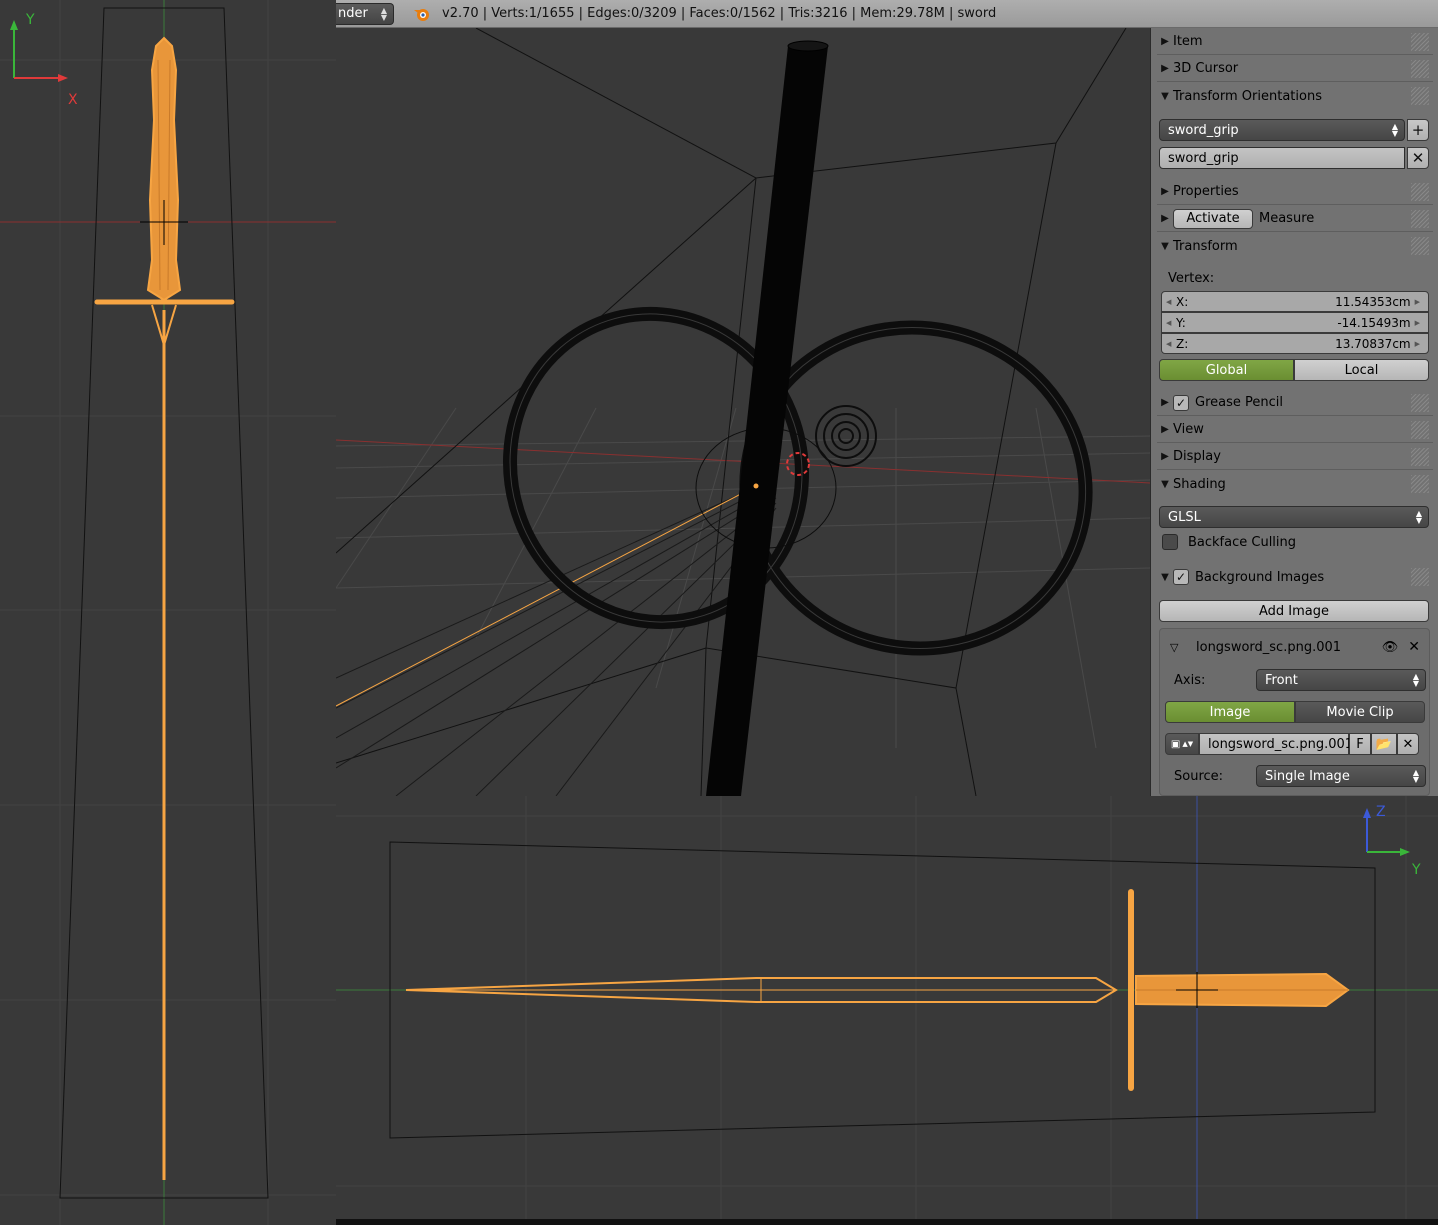 The height and width of the screenshot is (1225, 1438). I want to click on open-file-button: 📂, so click(1384, 744).